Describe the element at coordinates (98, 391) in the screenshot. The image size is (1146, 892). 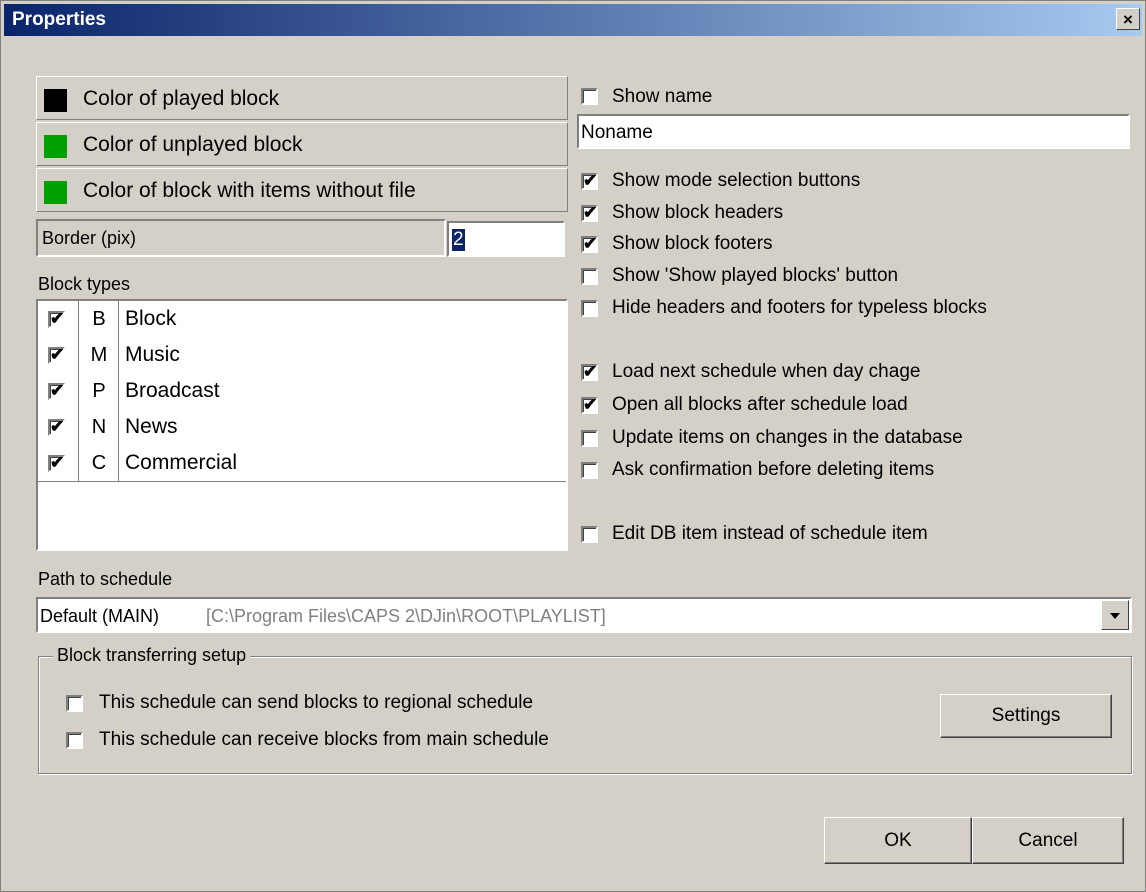
I see `block-type-code: P` at that location.